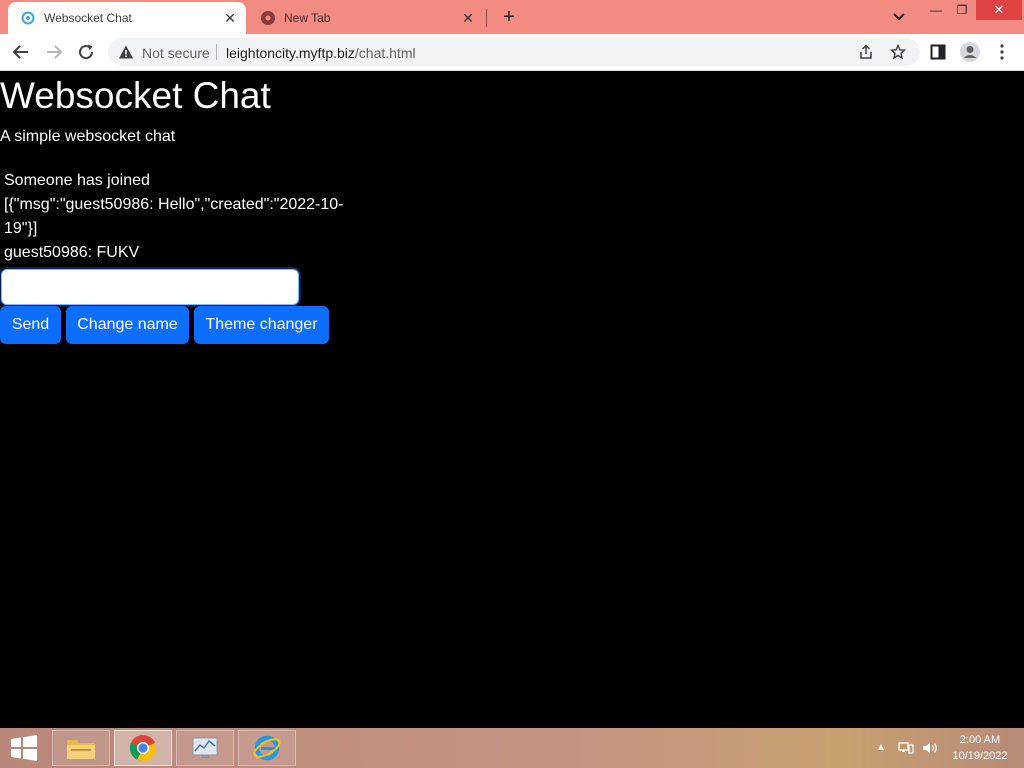 This screenshot has height=768, width=1024. Describe the element at coordinates (176, 53) in the screenshot. I see `security-label: Not secure` at that location.